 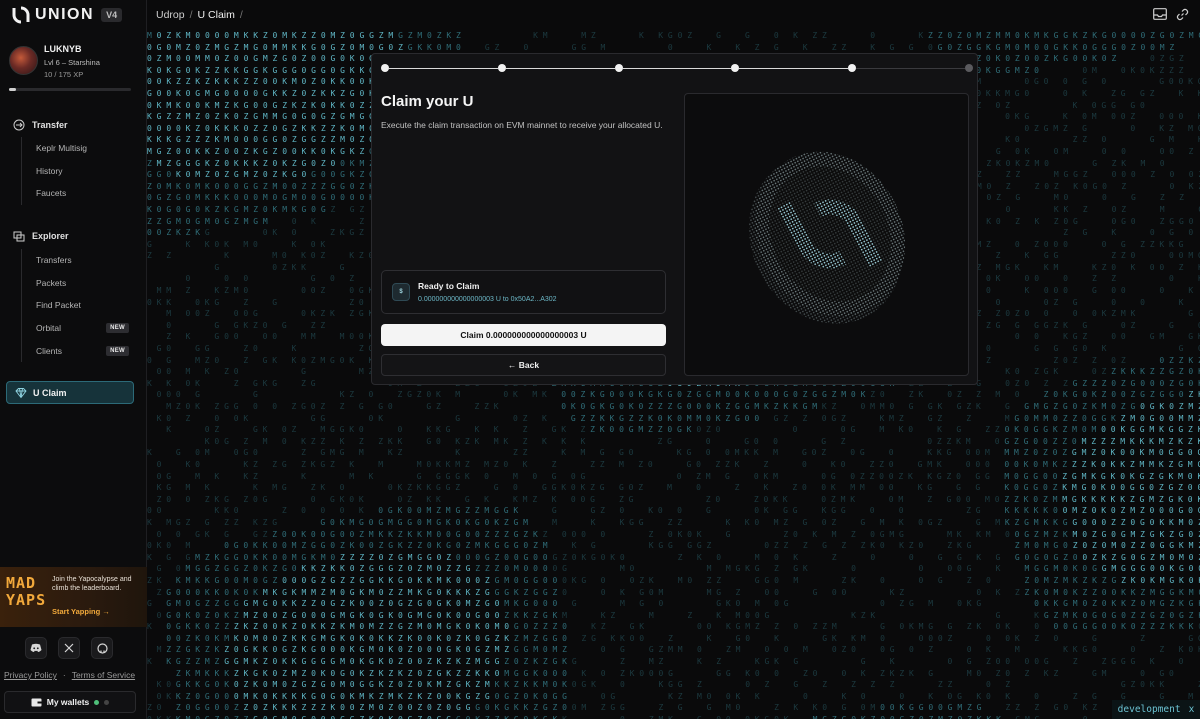 I want to click on sidebar-item-history: History, so click(x=77, y=171).